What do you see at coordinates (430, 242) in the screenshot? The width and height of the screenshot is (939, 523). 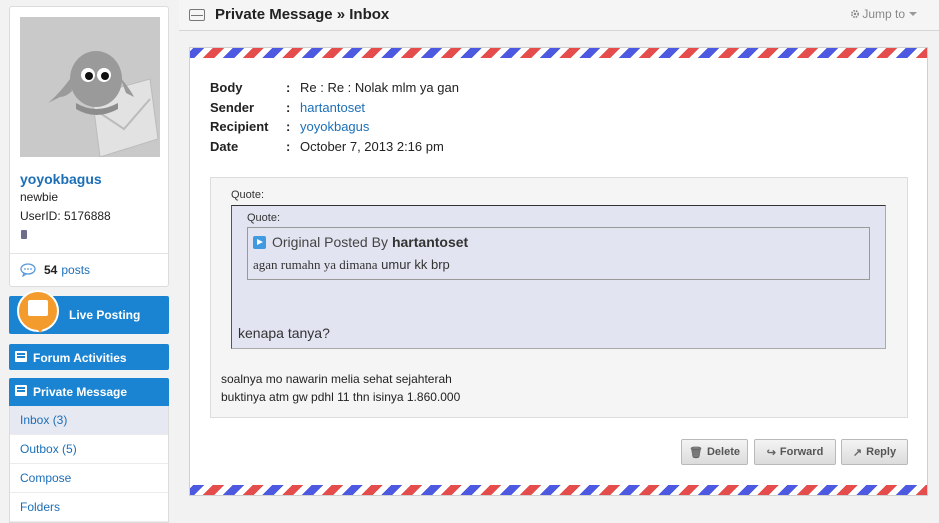 I see `original-author: hartantoset` at bounding box center [430, 242].